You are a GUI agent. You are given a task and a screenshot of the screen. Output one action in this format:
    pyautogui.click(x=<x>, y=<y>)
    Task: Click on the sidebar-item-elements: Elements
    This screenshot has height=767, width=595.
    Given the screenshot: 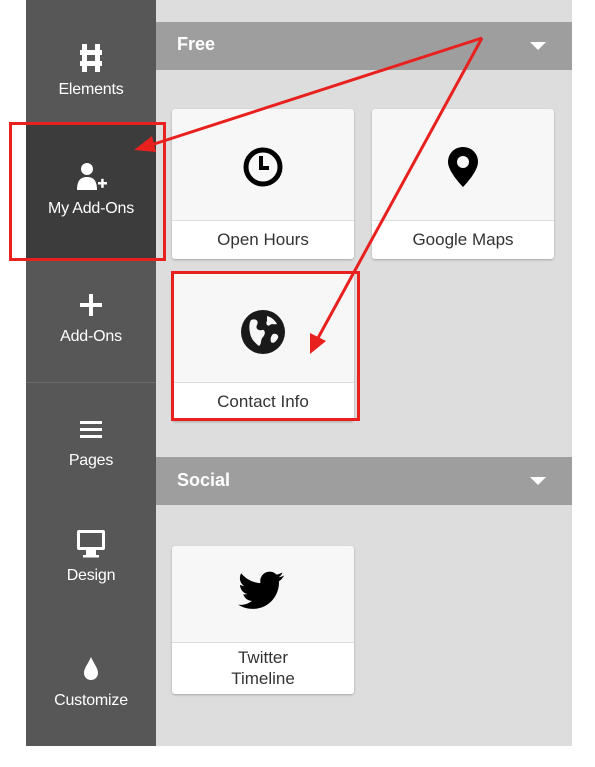 What is the action you would take?
    pyautogui.click(x=91, y=60)
    